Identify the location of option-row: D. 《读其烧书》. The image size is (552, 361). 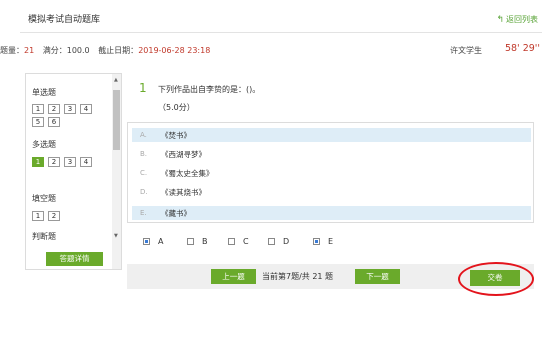
(331, 192).